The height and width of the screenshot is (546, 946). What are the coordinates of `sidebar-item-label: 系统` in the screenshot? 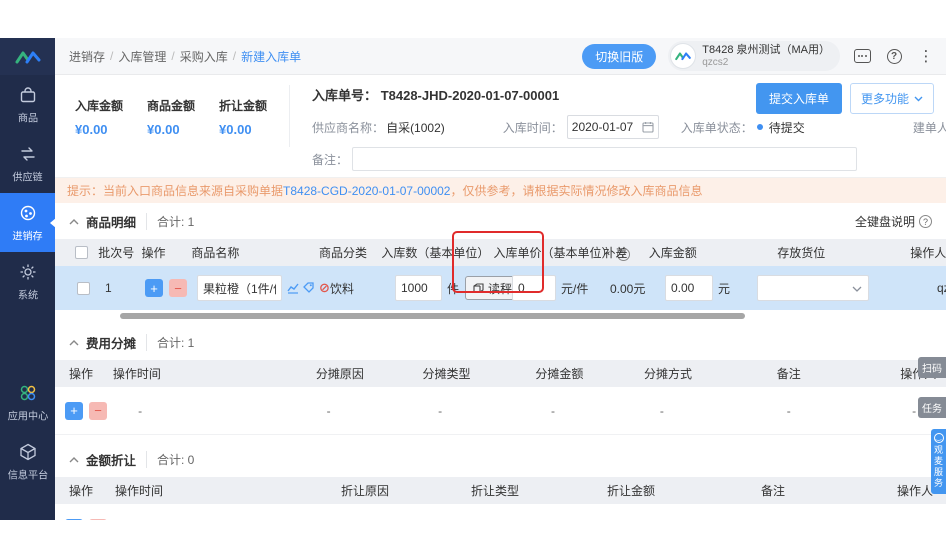 It's located at (27, 296).